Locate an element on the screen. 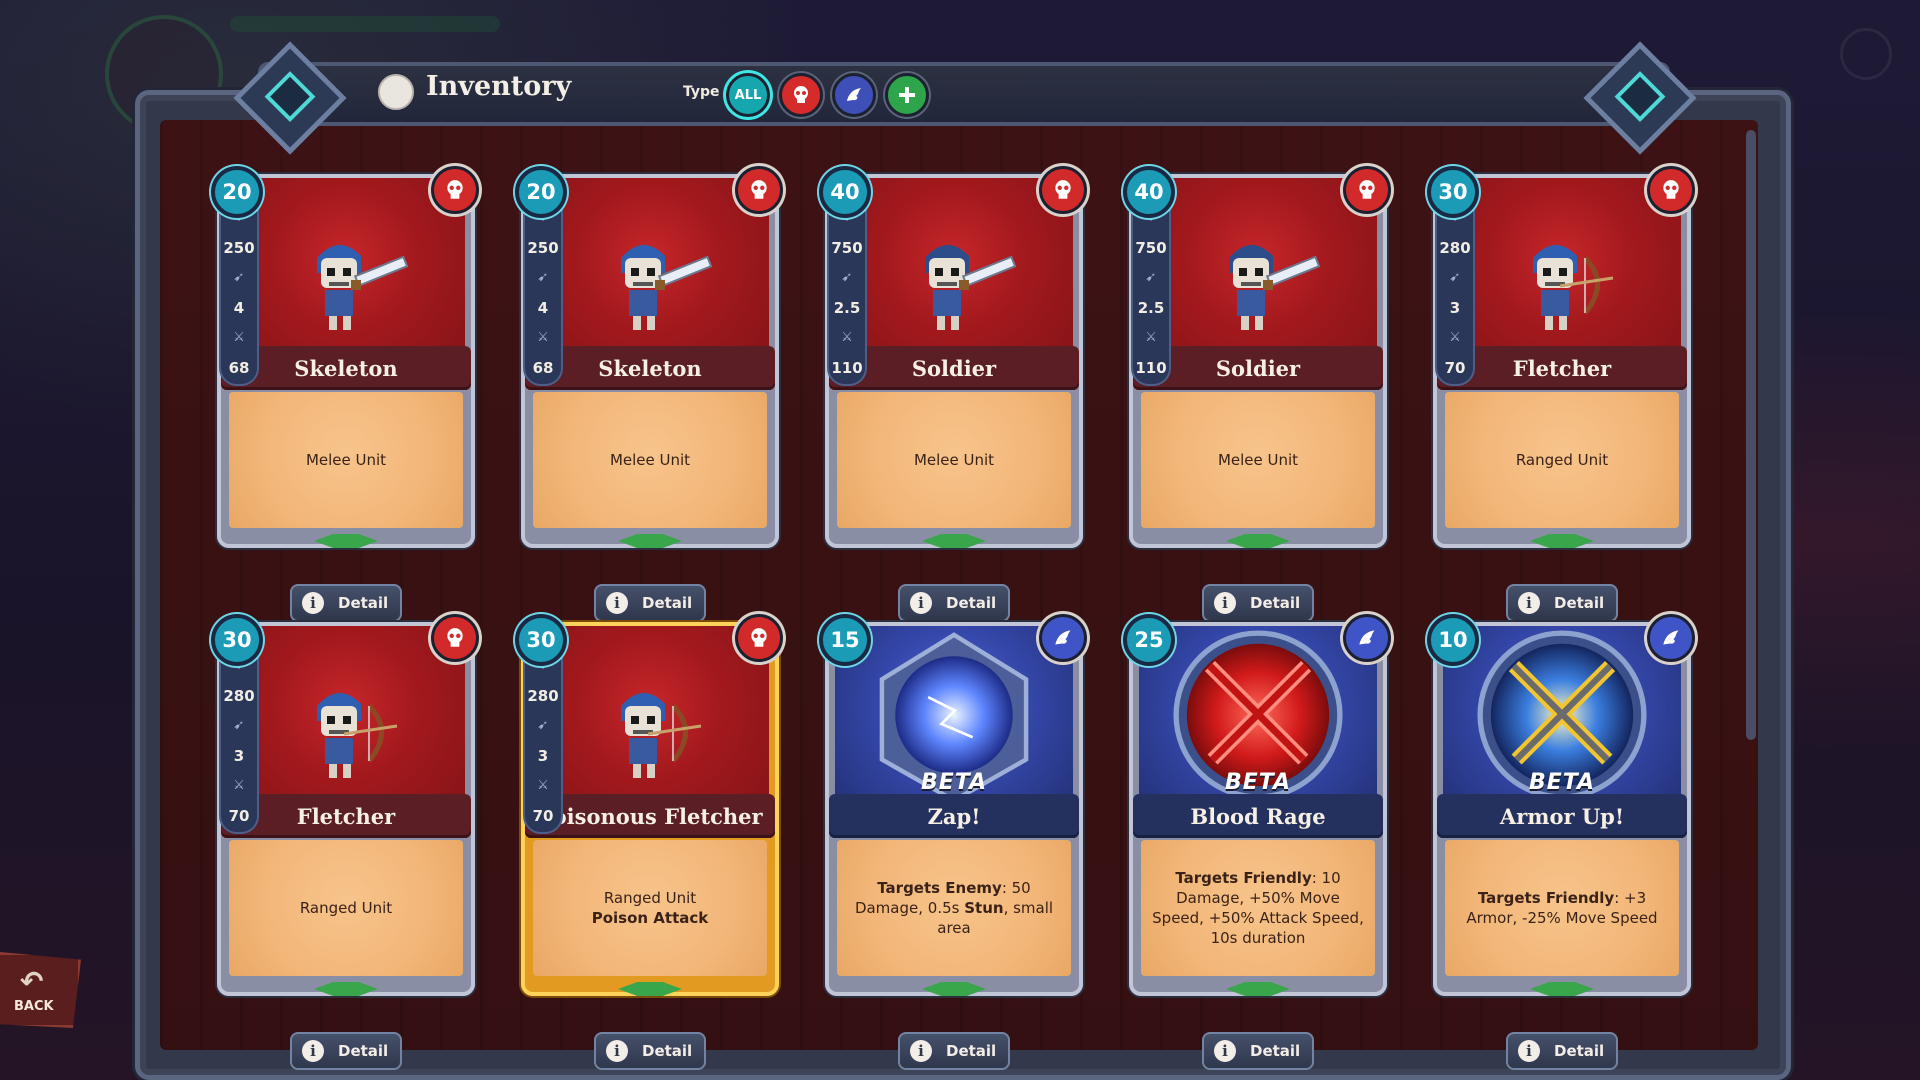 The width and height of the screenshot is (1920, 1080). inventory-bag-icon is located at coordinates (396, 92).